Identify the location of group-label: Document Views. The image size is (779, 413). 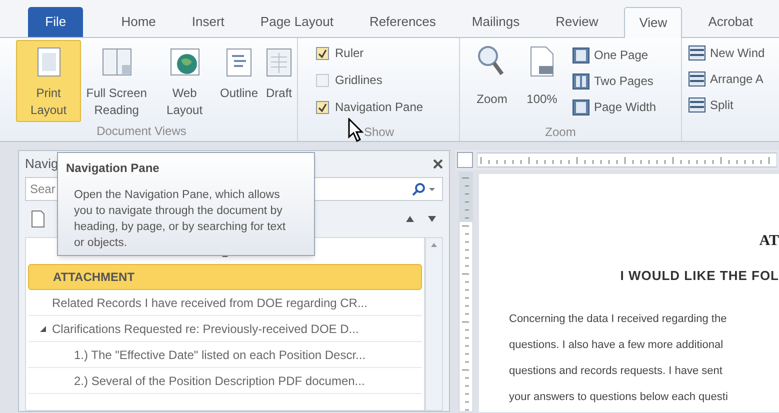
(142, 131).